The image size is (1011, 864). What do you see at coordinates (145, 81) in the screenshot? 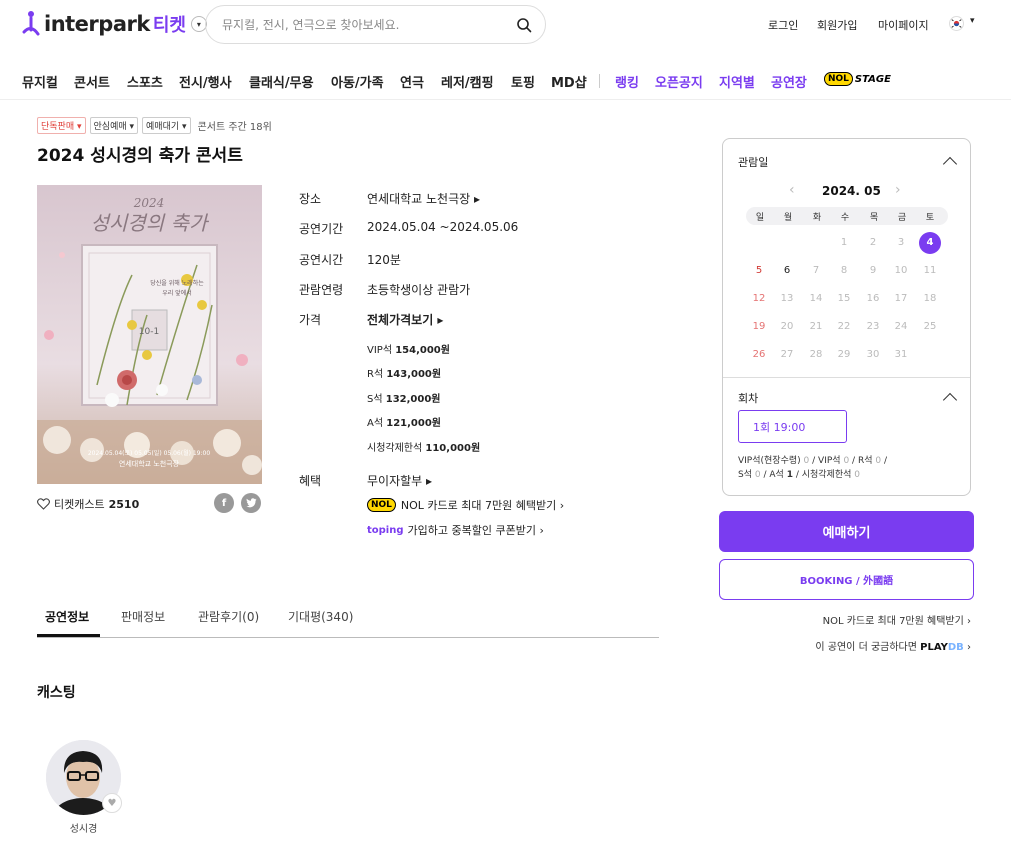
I see `nav-item-sports: 스포츠` at bounding box center [145, 81].